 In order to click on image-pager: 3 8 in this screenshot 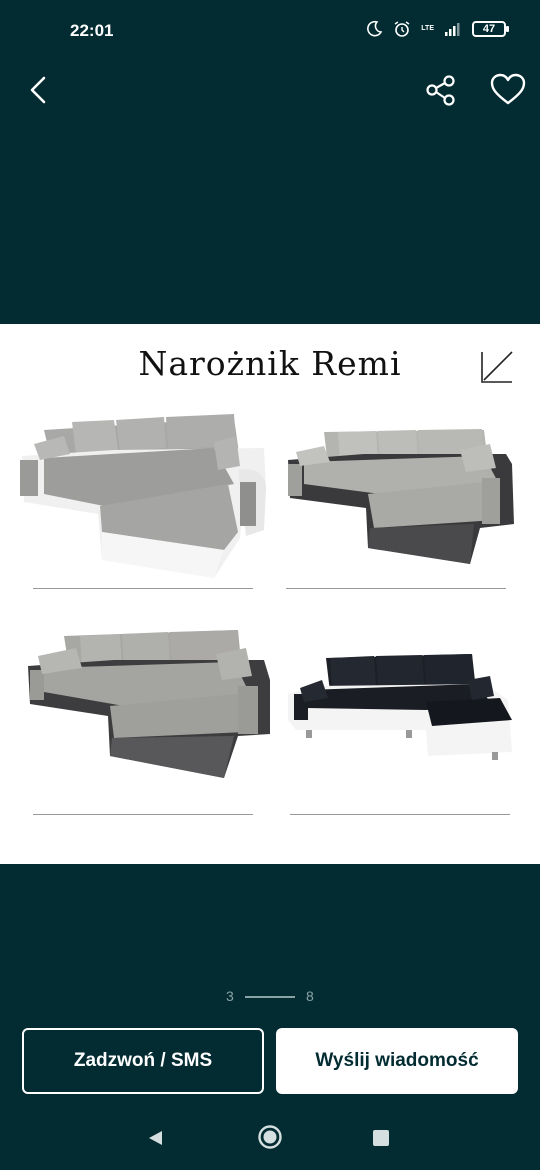, I will do `click(270, 997)`.